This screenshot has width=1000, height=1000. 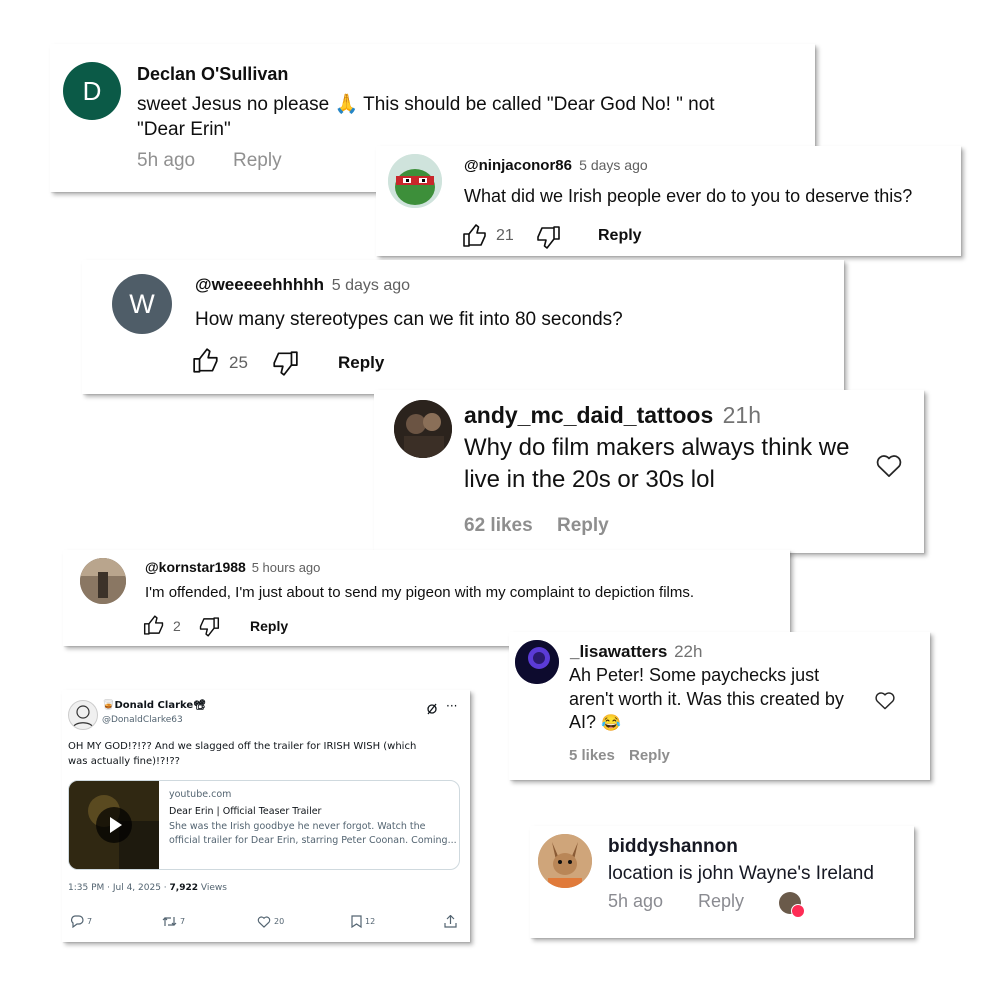 What do you see at coordinates (505, 235) in the screenshot?
I see `like-count: 21` at bounding box center [505, 235].